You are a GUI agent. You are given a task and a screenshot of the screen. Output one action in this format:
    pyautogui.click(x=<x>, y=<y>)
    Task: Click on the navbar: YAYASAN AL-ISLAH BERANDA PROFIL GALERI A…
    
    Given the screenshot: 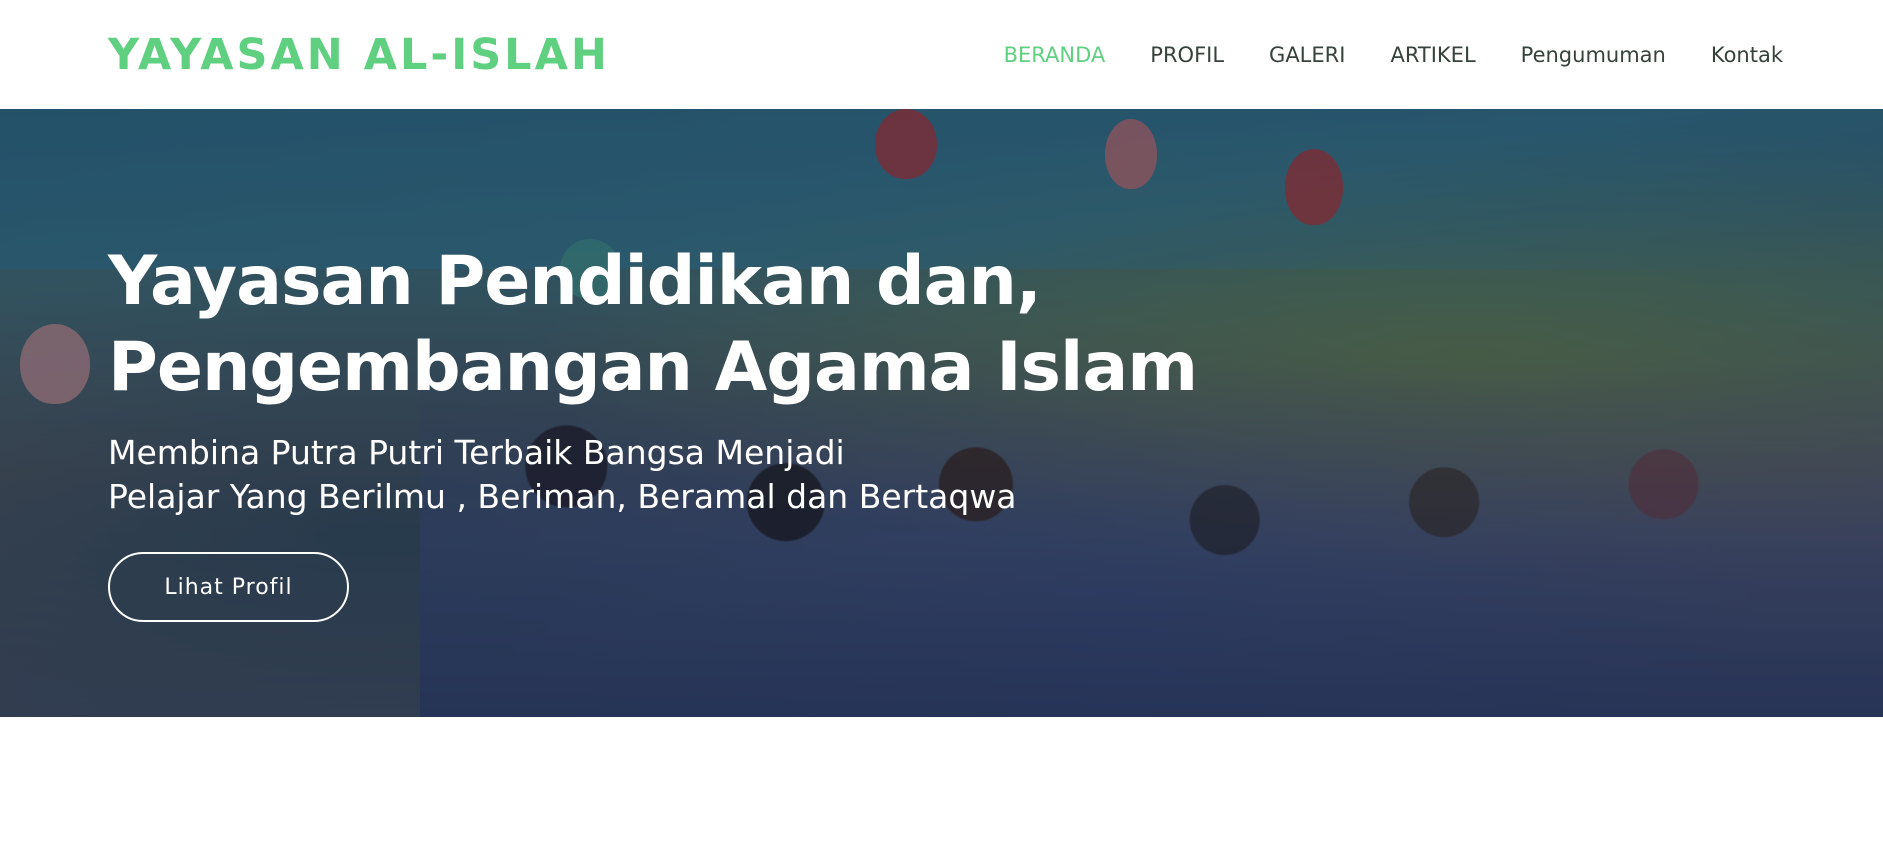 What is the action you would take?
    pyautogui.click(x=941, y=54)
    